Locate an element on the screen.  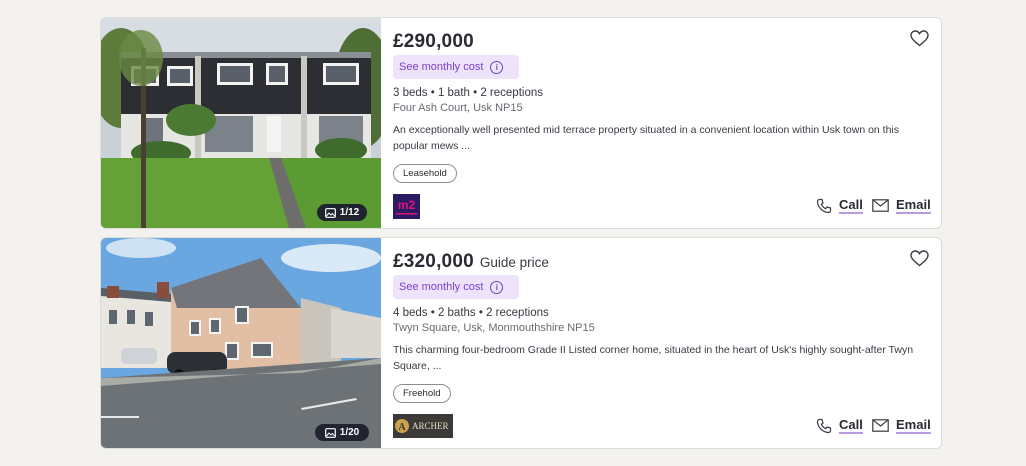
agent-logo-text: ARCHER is located at coordinates (430, 426).